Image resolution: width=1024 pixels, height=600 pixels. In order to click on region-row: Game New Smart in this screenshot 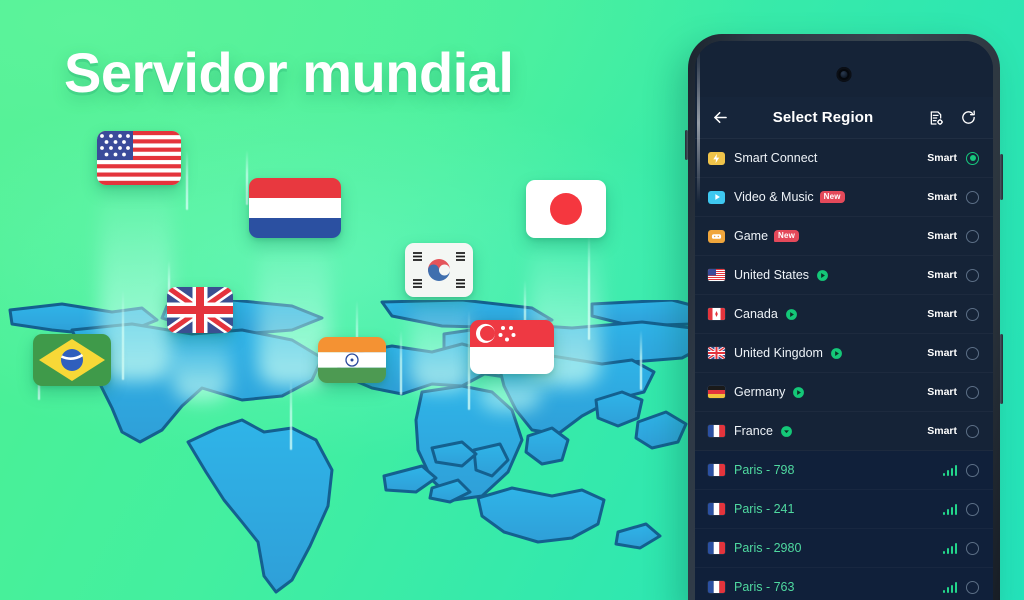, I will do `click(844, 236)`.